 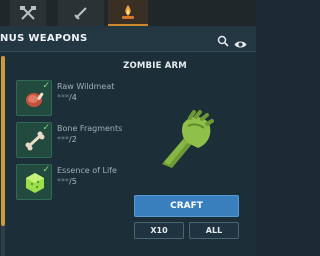 What do you see at coordinates (86, 86) in the screenshot?
I see `ingredient-name: Raw Wildmeat` at bounding box center [86, 86].